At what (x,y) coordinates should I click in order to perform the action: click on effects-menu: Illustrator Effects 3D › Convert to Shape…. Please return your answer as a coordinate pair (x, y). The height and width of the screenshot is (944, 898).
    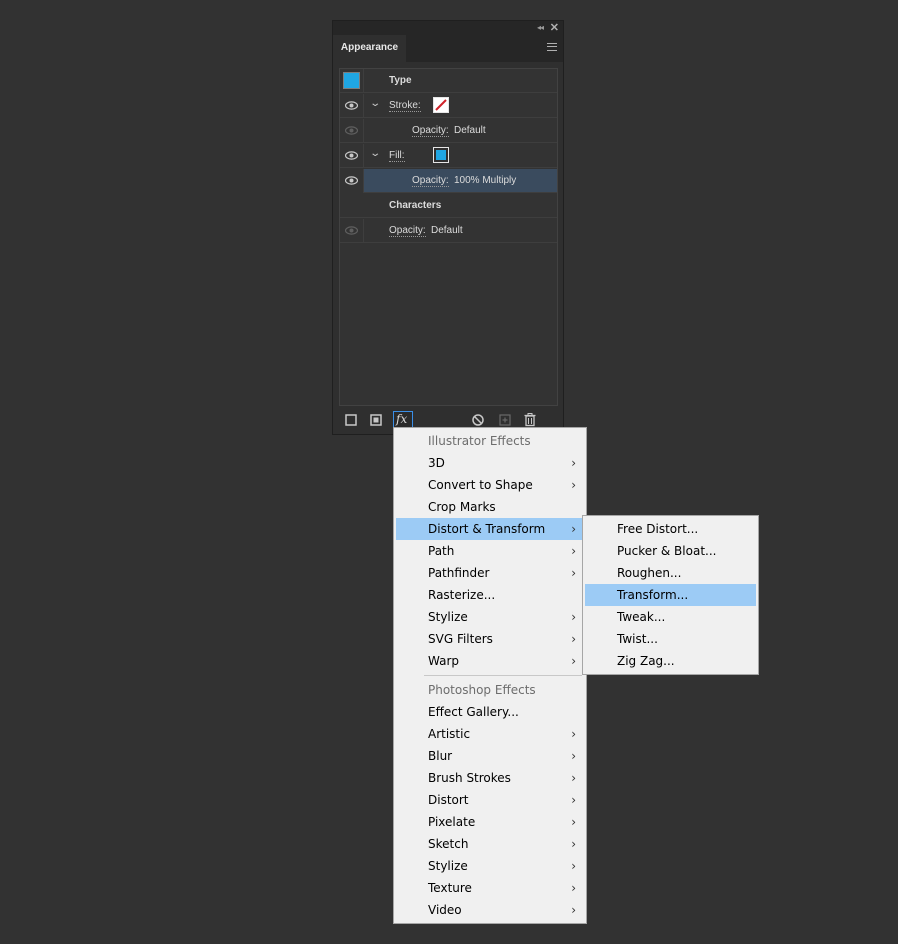
    Looking at the image, I should click on (490, 675).